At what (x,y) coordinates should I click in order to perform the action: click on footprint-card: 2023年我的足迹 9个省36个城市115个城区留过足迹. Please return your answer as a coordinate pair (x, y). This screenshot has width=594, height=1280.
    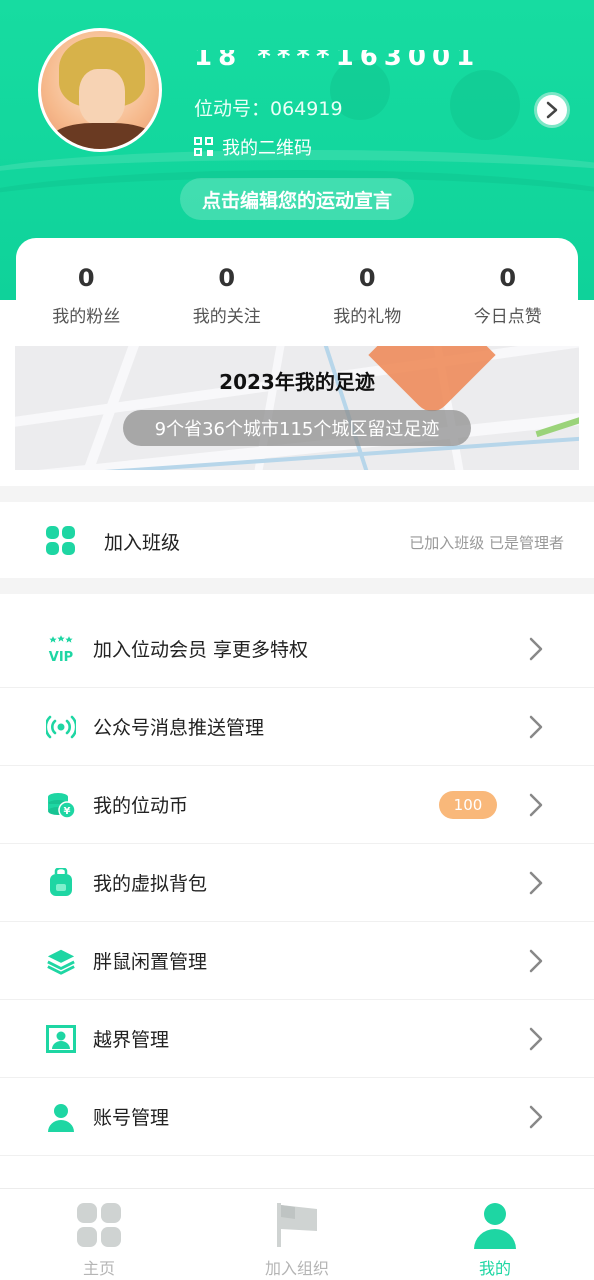
    Looking at the image, I should click on (297, 408).